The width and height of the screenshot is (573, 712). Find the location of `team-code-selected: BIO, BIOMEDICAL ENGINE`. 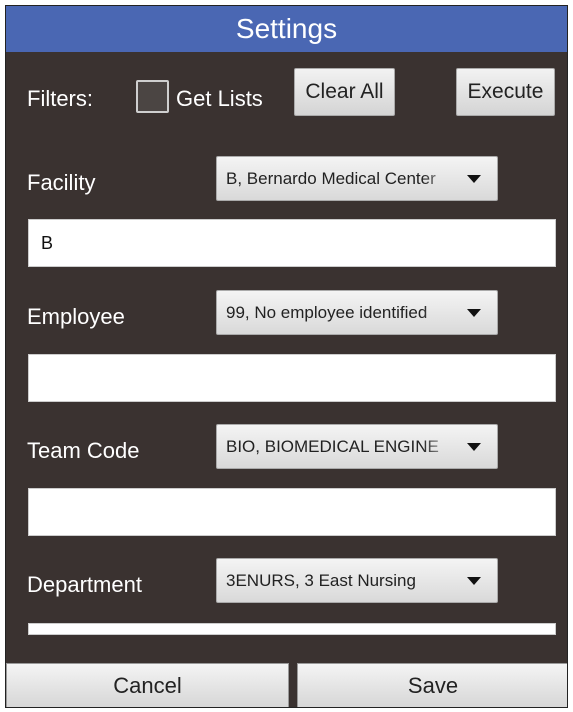

team-code-selected: BIO, BIOMEDICAL ENGINE is located at coordinates (332, 446).